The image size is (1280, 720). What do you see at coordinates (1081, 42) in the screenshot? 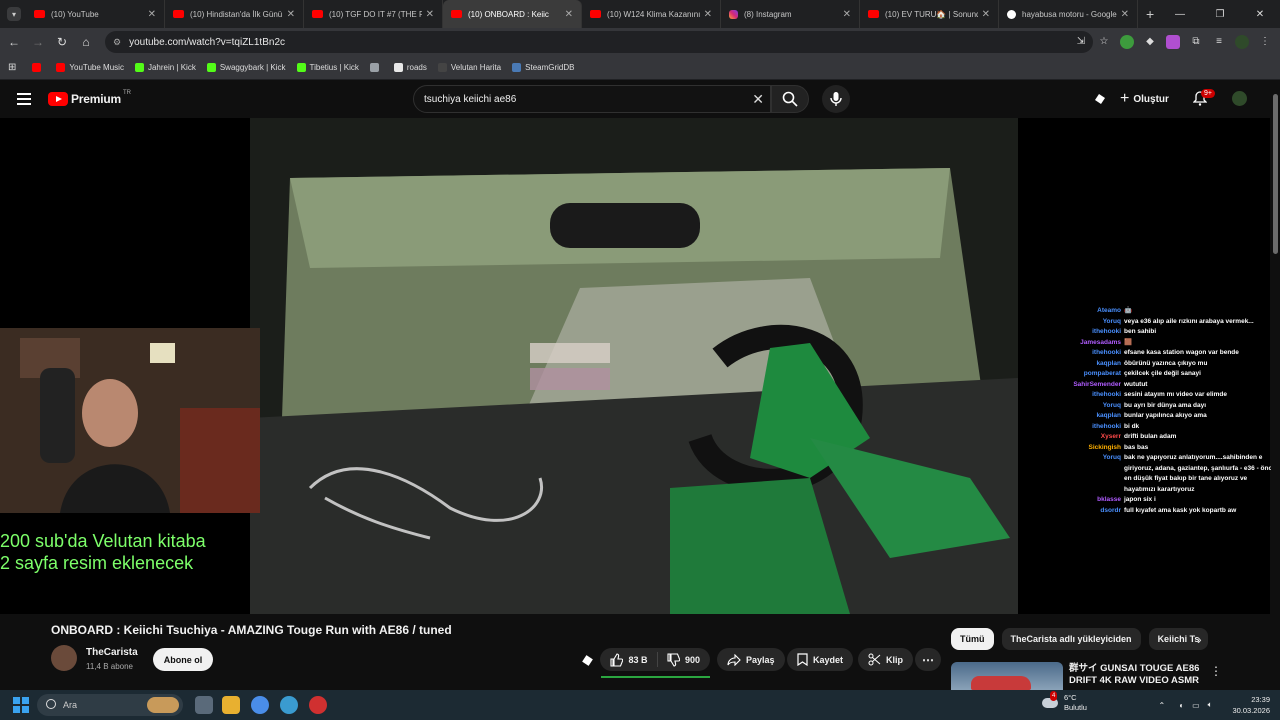
I see `install-app-icon: ⇲` at bounding box center [1081, 42].